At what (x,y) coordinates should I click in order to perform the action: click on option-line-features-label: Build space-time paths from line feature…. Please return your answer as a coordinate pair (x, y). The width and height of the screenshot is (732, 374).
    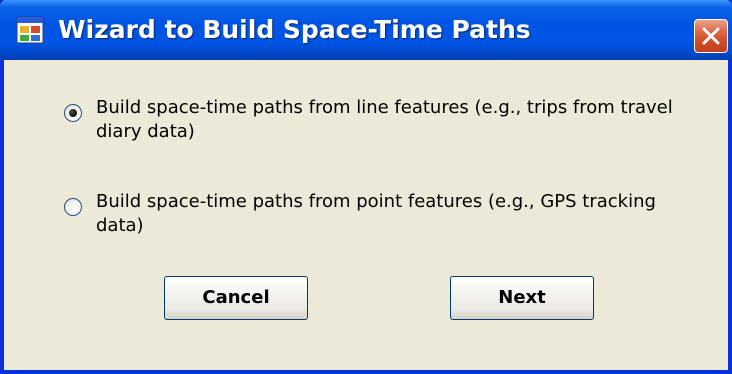
    Looking at the image, I should click on (384, 119).